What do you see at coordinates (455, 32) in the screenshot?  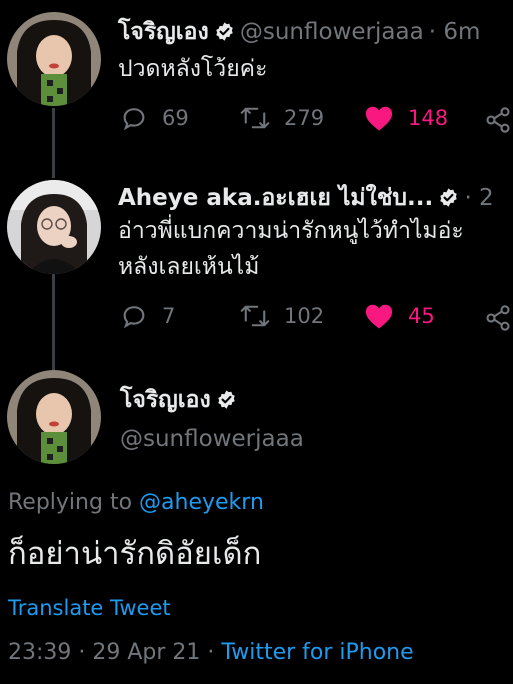 I see `timestamp: · 6m` at bounding box center [455, 32].